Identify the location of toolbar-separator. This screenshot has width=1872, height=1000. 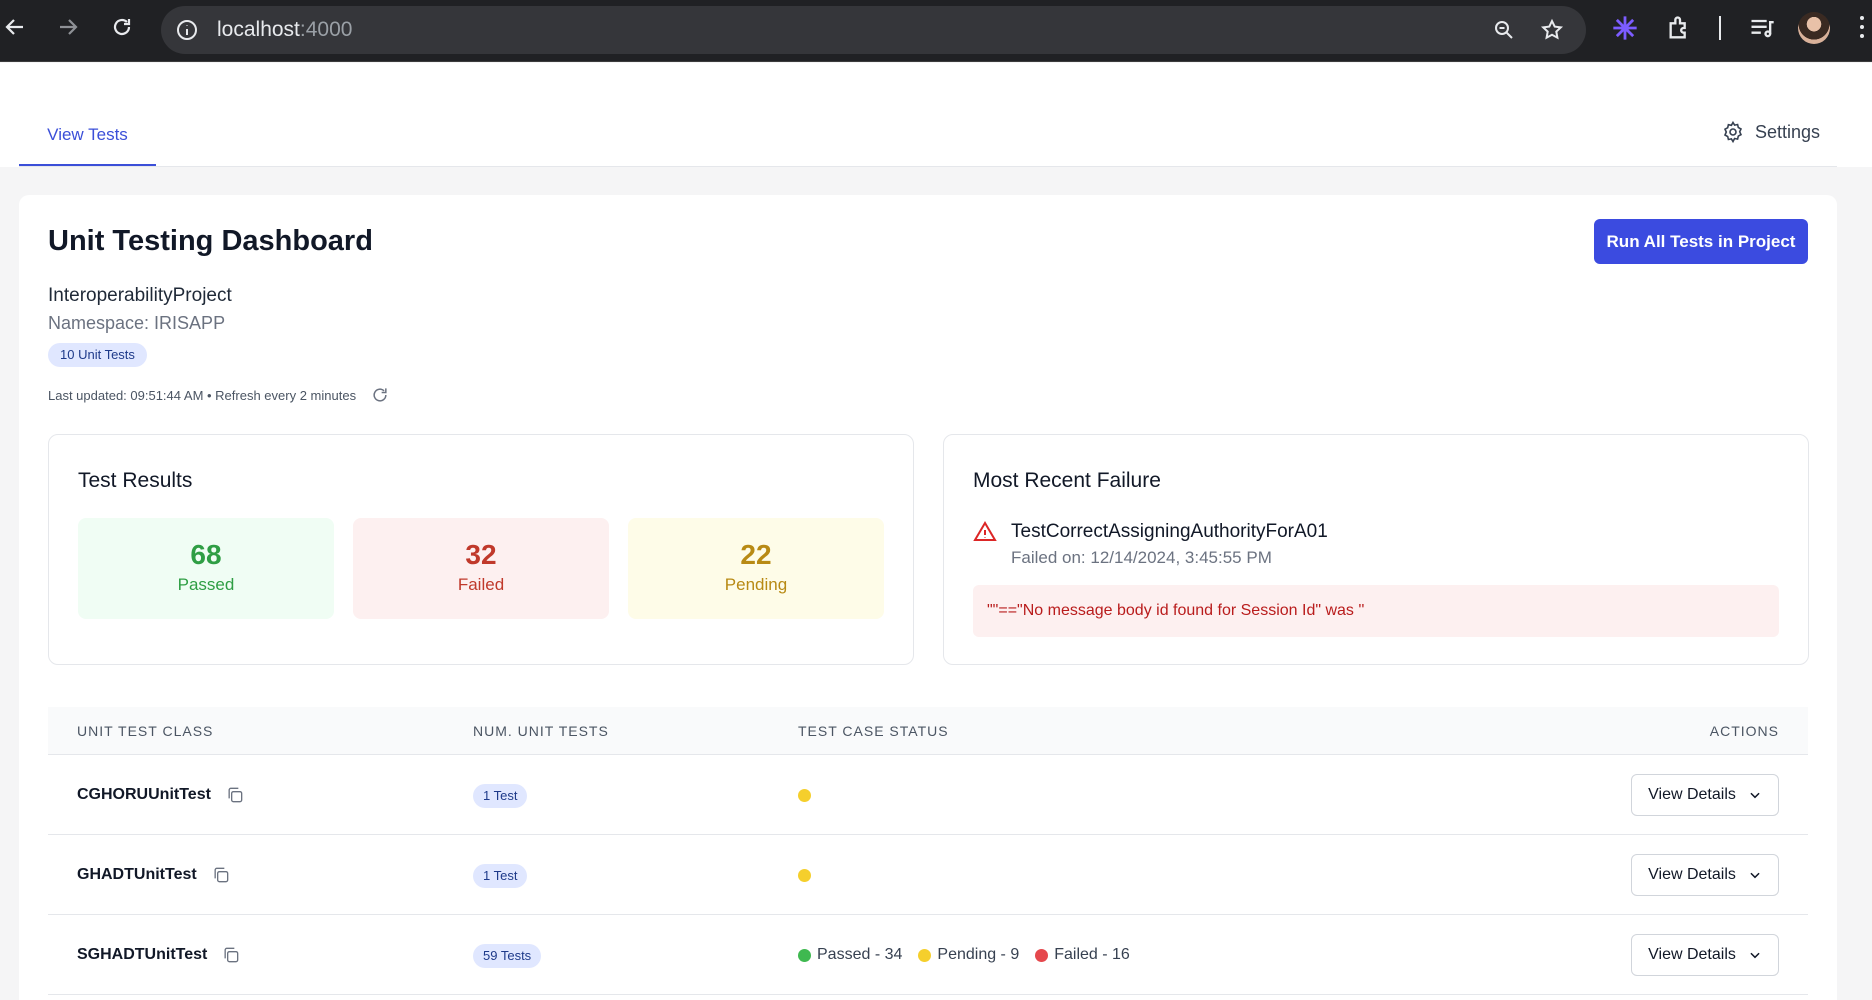
(1720, 28).